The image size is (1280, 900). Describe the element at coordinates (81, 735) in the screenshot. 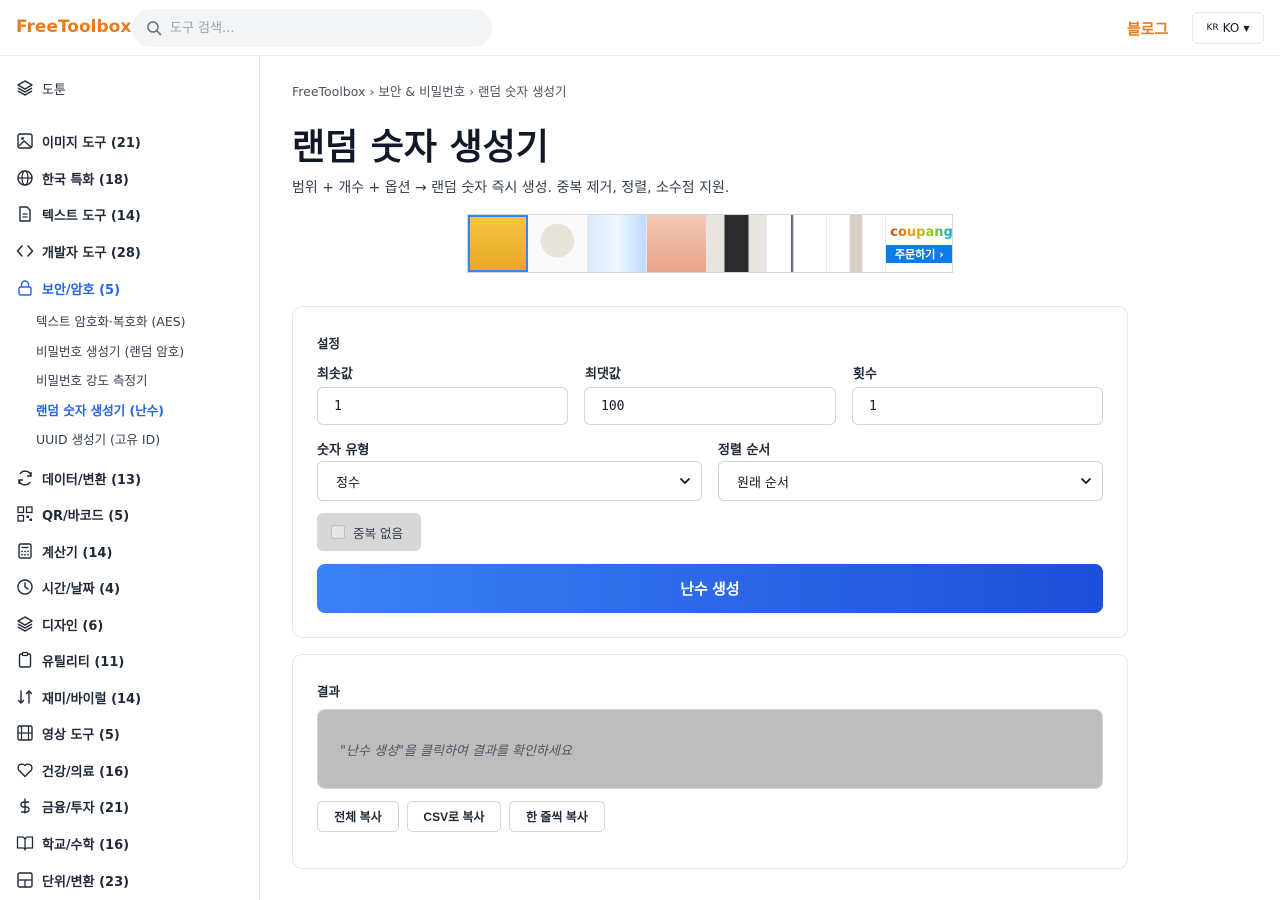

I see `sidebar-item-label: 영상 도구 (5)` at that location.